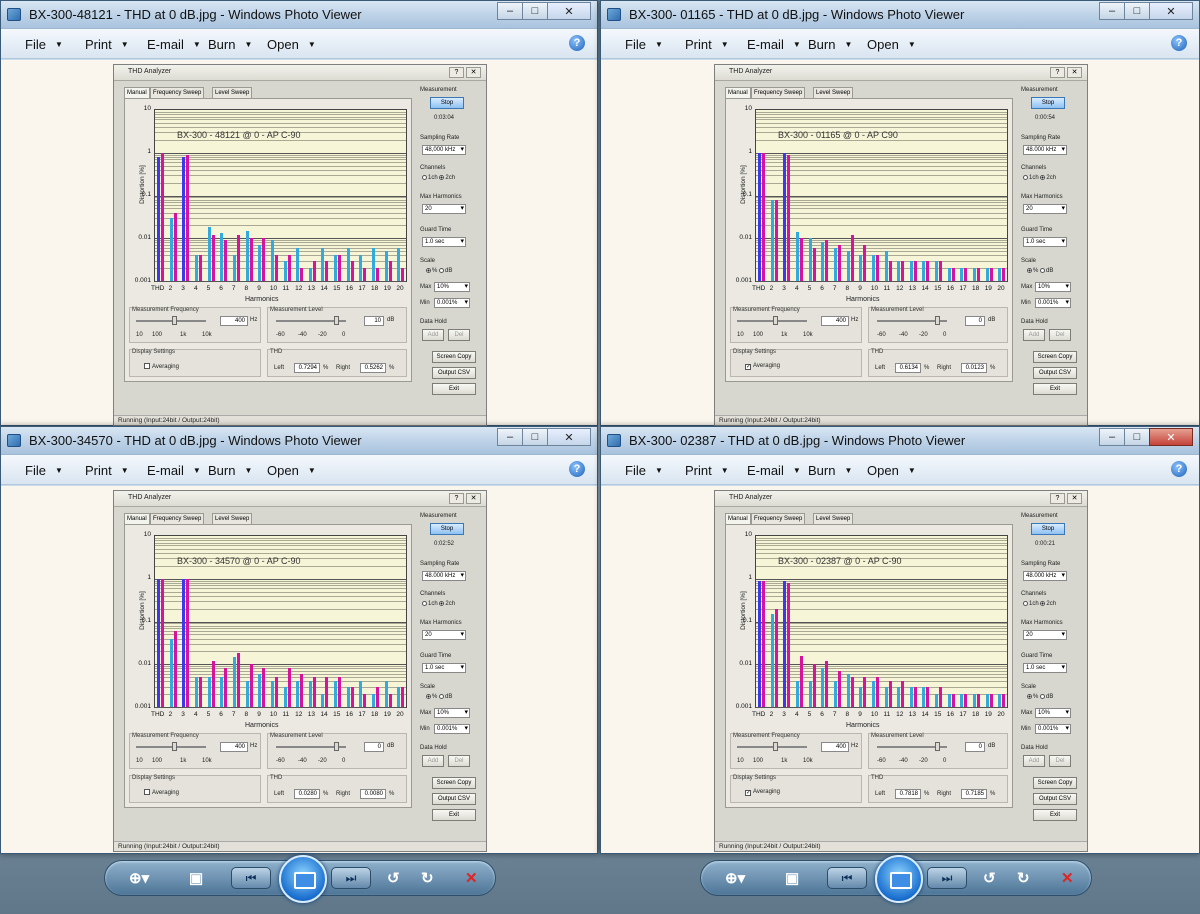 The image size is (1200, 914). I want to click on slideshow-button, so click(303, 879).